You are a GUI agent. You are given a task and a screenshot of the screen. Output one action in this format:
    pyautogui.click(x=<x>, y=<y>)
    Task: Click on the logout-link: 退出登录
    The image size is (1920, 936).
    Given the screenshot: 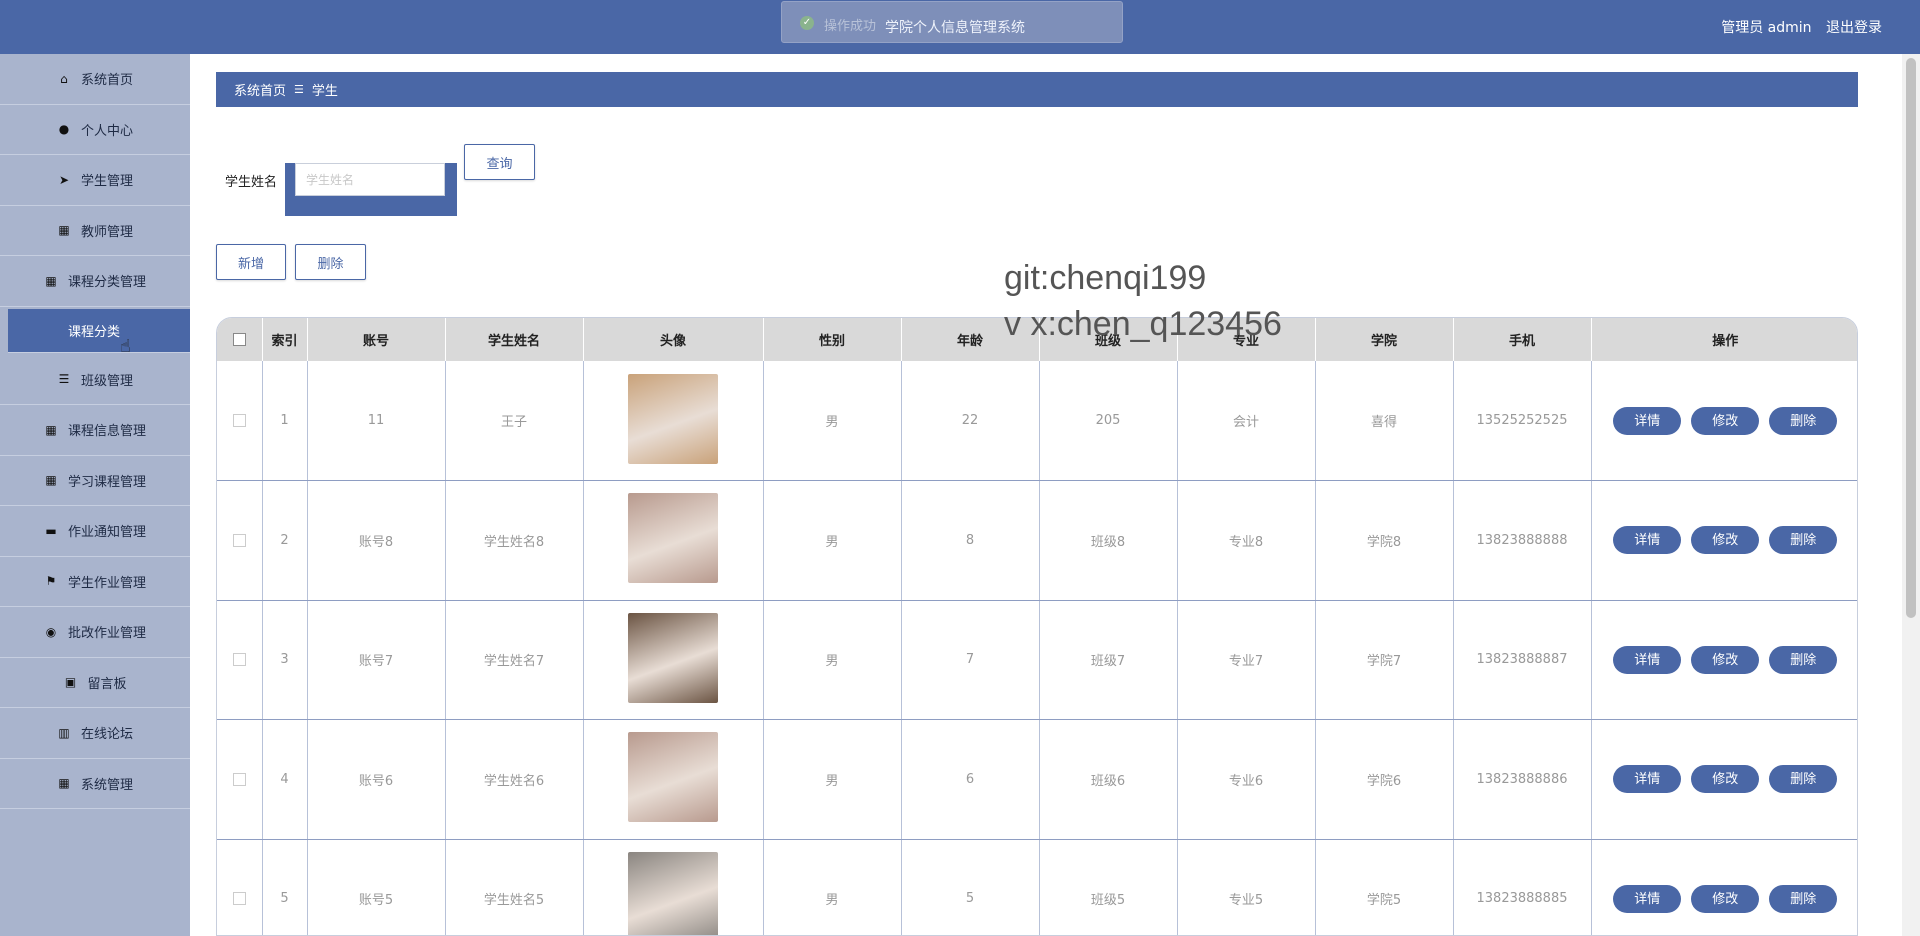 What is the action you would take?
    pyautogui.click(x=1854, y=28)
    